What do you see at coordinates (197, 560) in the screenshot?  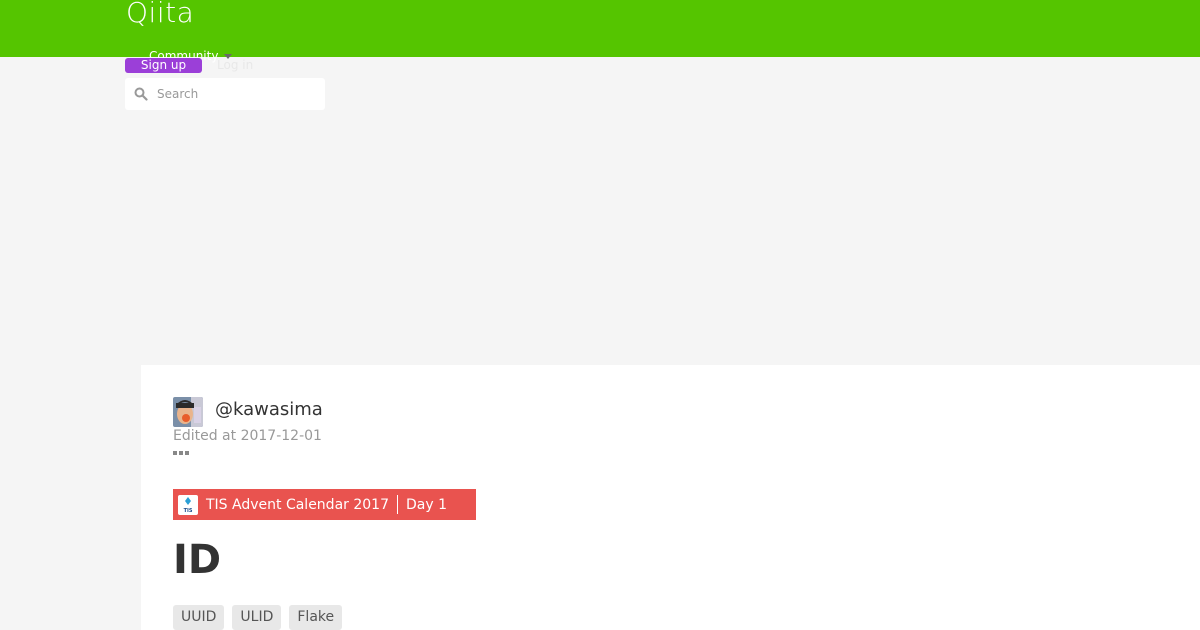 I see `article-title: ID` at bounding box center [197, 560].